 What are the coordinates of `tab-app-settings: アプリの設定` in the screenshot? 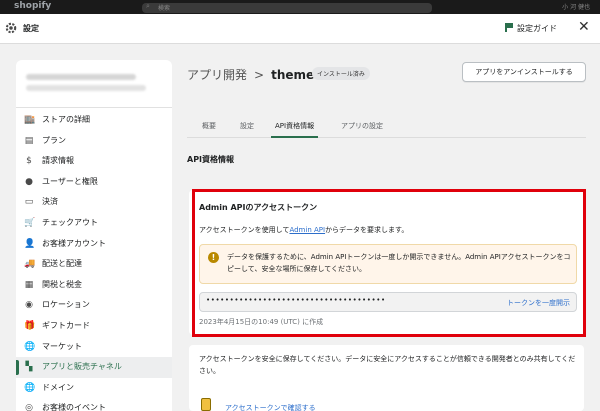 It's located at (362, 126).